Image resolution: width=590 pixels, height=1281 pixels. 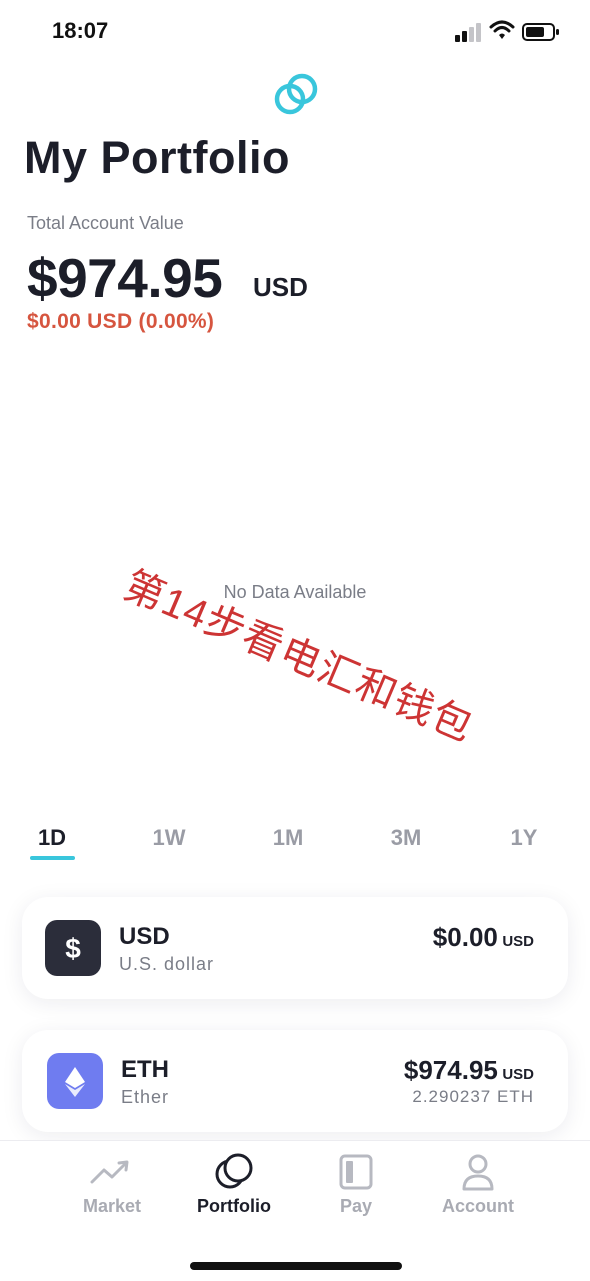 What do you see at coordinates (80, 30) in the screenshot?
I see `status-time: 18:07` at bounding box center [80, 30].